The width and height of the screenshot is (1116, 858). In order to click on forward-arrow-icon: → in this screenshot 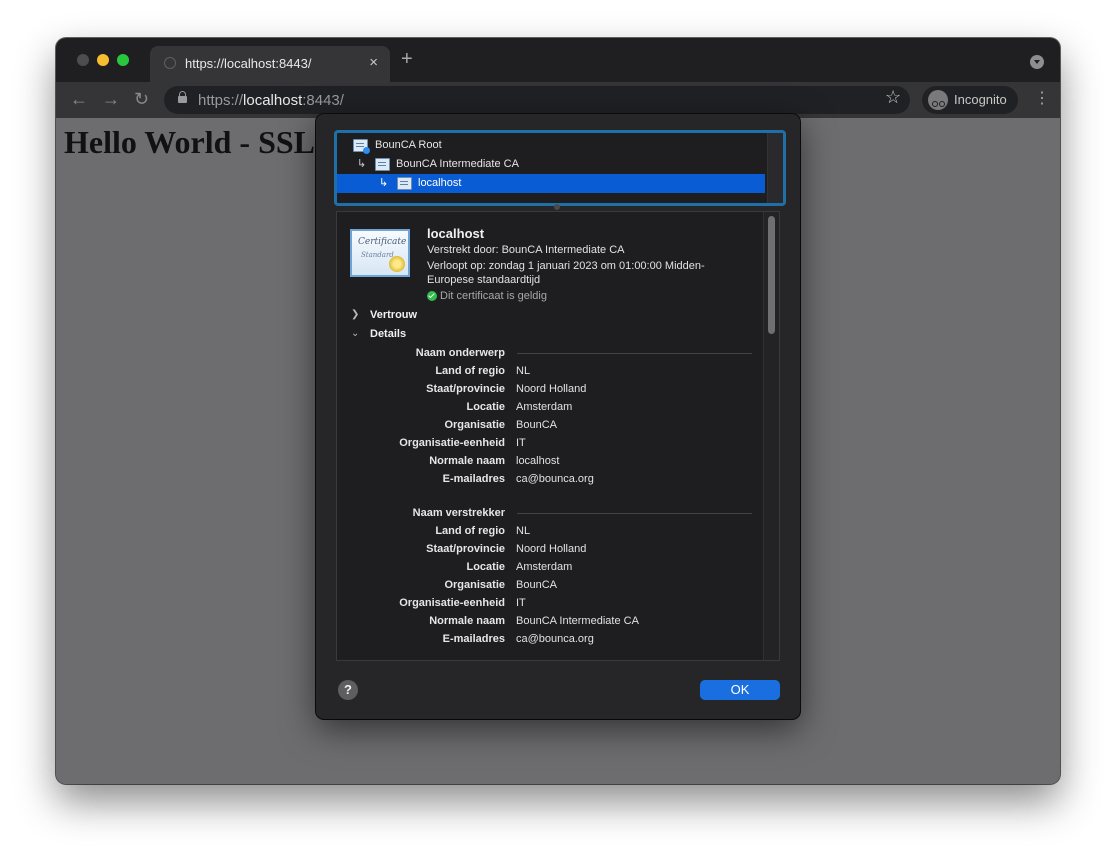, I will do `click(111, 99)`.